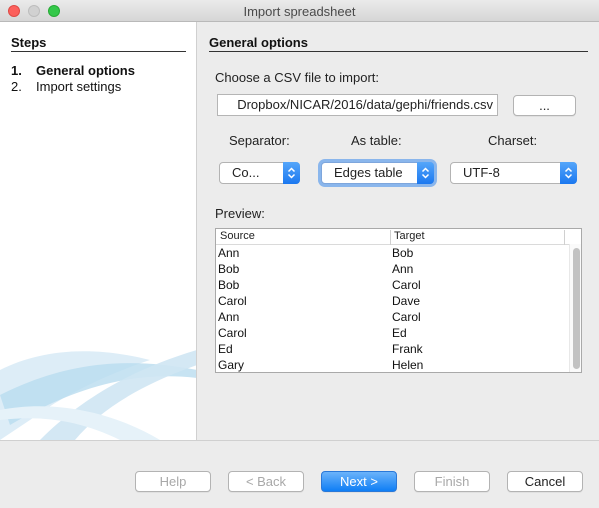 The image size is (599, 508). I want to click on cell-target: Ed, so click(399, 333).